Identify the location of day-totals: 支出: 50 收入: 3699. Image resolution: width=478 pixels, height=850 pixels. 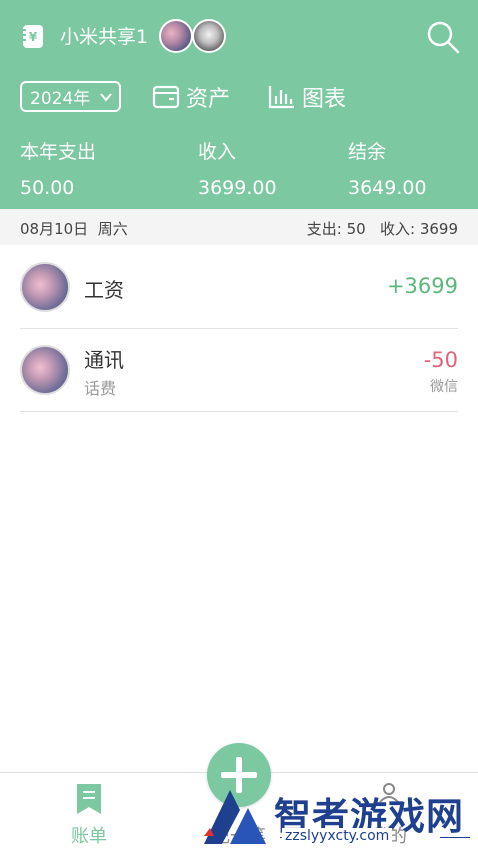
(382, 228).